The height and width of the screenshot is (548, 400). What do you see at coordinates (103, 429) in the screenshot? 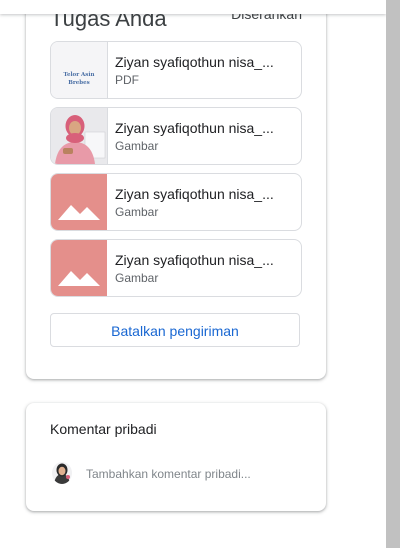
I see `private-comments-title: Komentar pribadi` at bounding box center [103, 429].